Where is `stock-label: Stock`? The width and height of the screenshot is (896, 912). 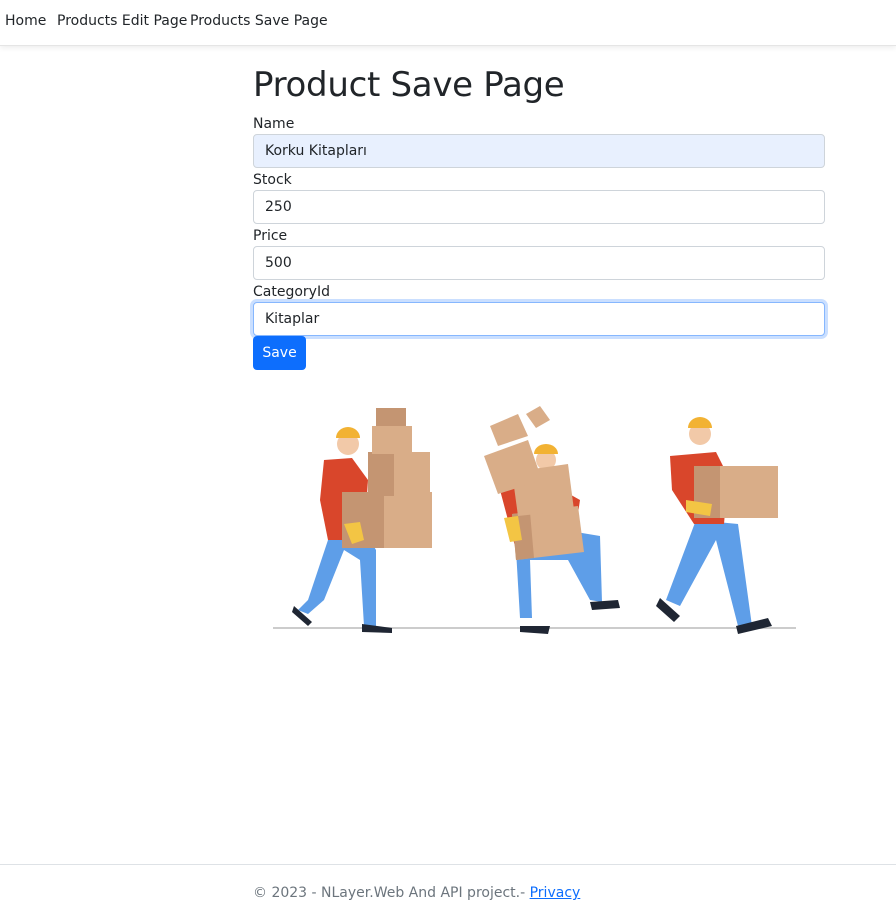 stock-label: Stock is located at coordinates (272, 180).